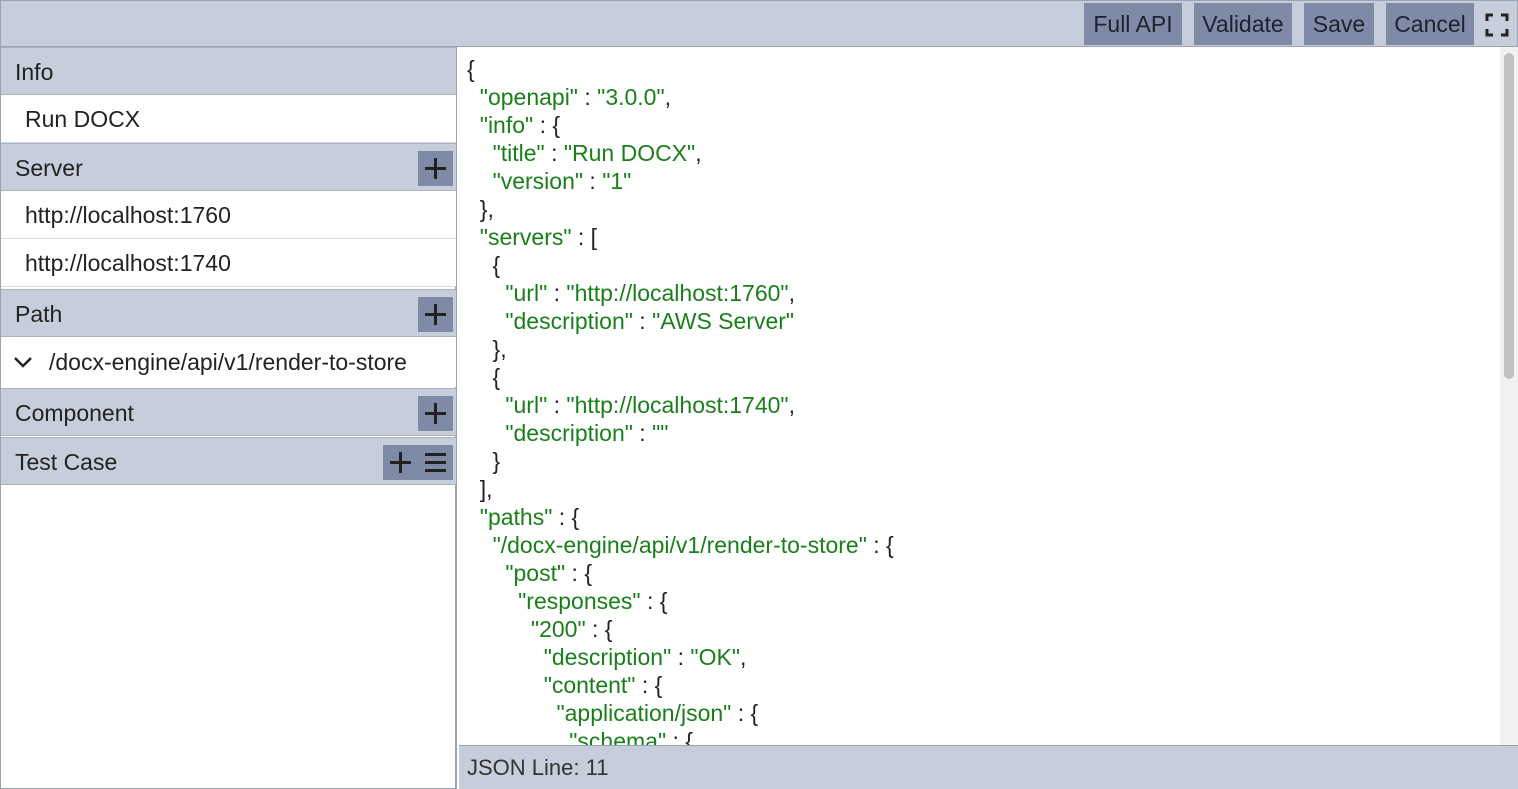 Image resolution: width=1518 pixels, height=789 pixels. What do you see at coordinates (680, 125) in the screenshot?
I see `code-line: "info" : {` at bounding box center [680, 125].